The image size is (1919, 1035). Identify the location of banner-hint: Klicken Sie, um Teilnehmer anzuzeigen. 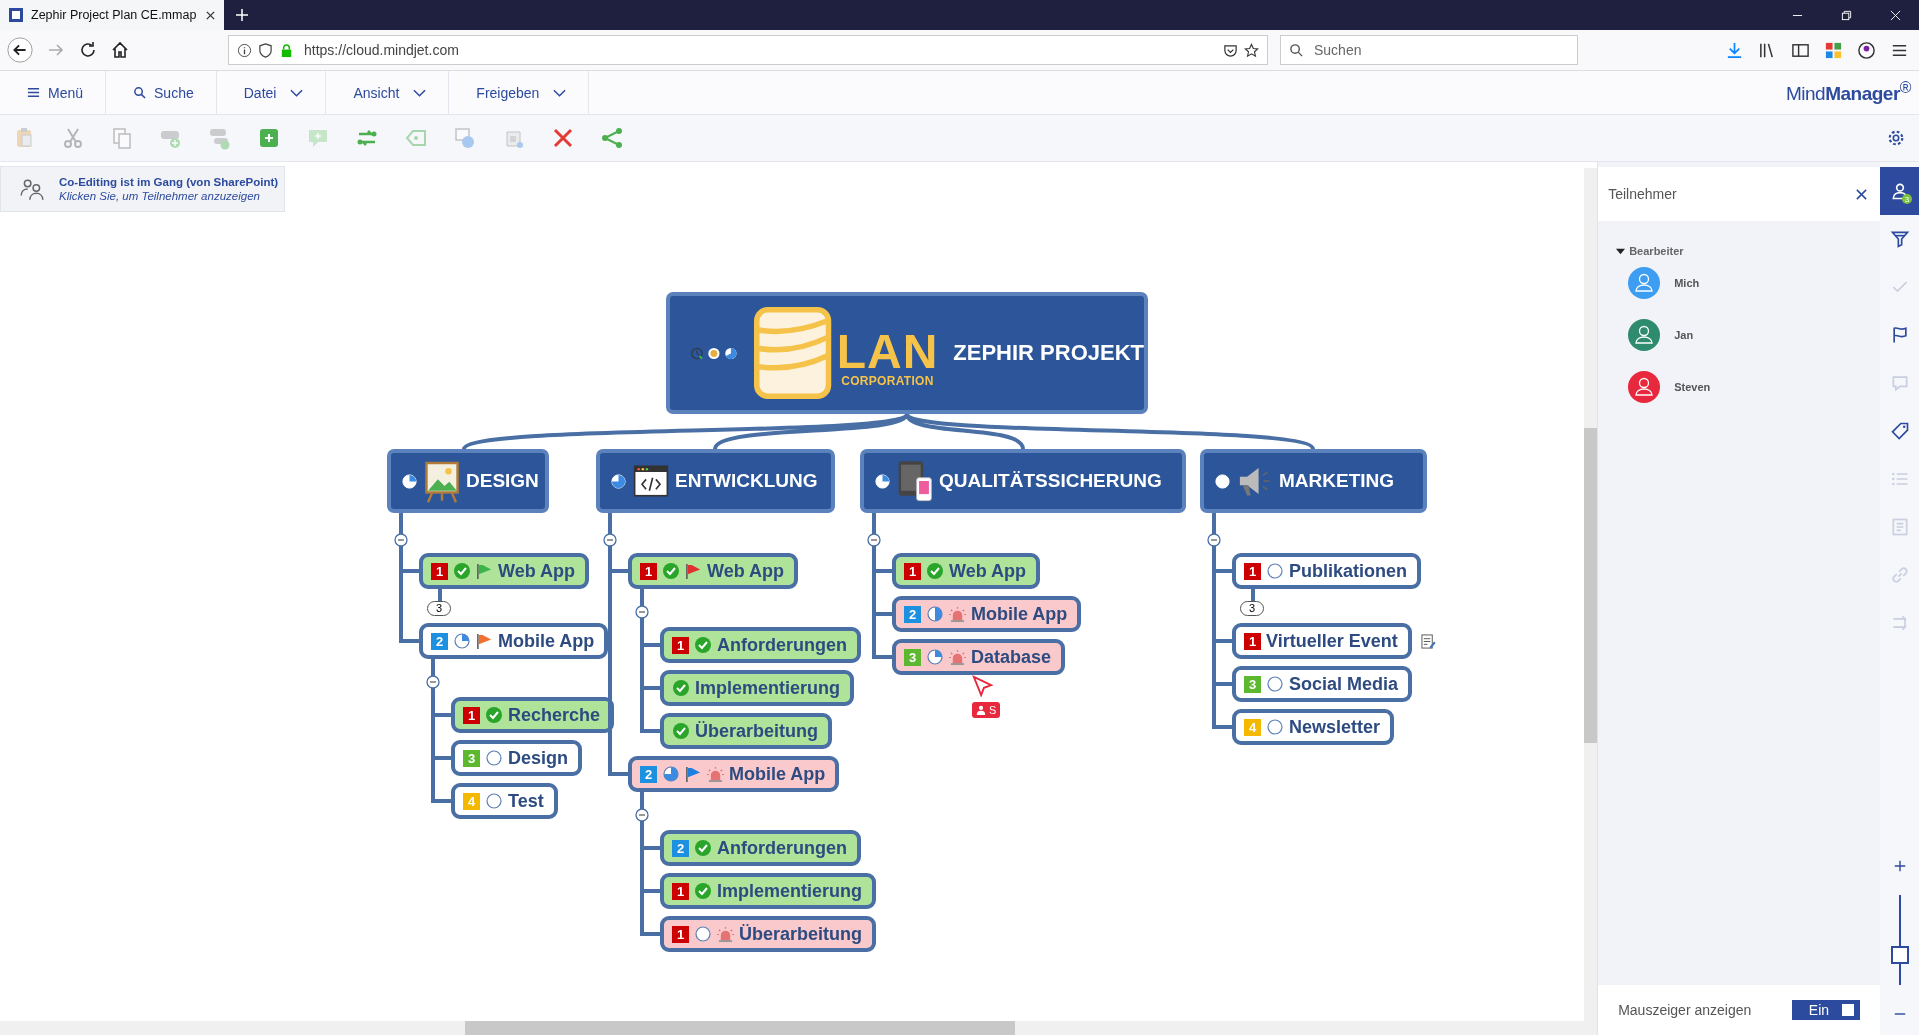
(160, 196).